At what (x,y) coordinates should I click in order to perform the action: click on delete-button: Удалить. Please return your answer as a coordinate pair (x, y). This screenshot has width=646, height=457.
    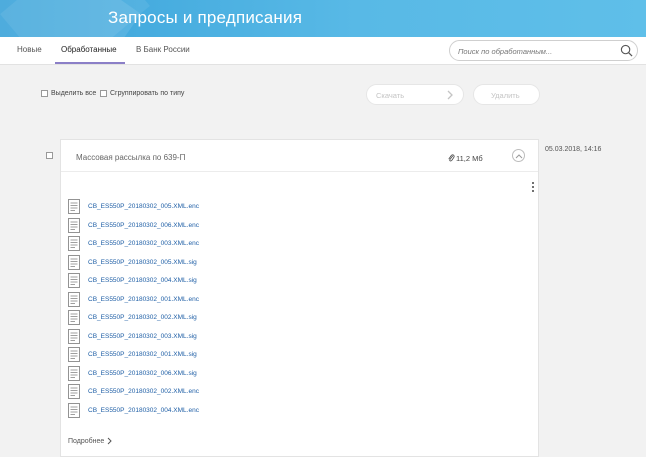
    Looking at the image, I should click on (506, 94).